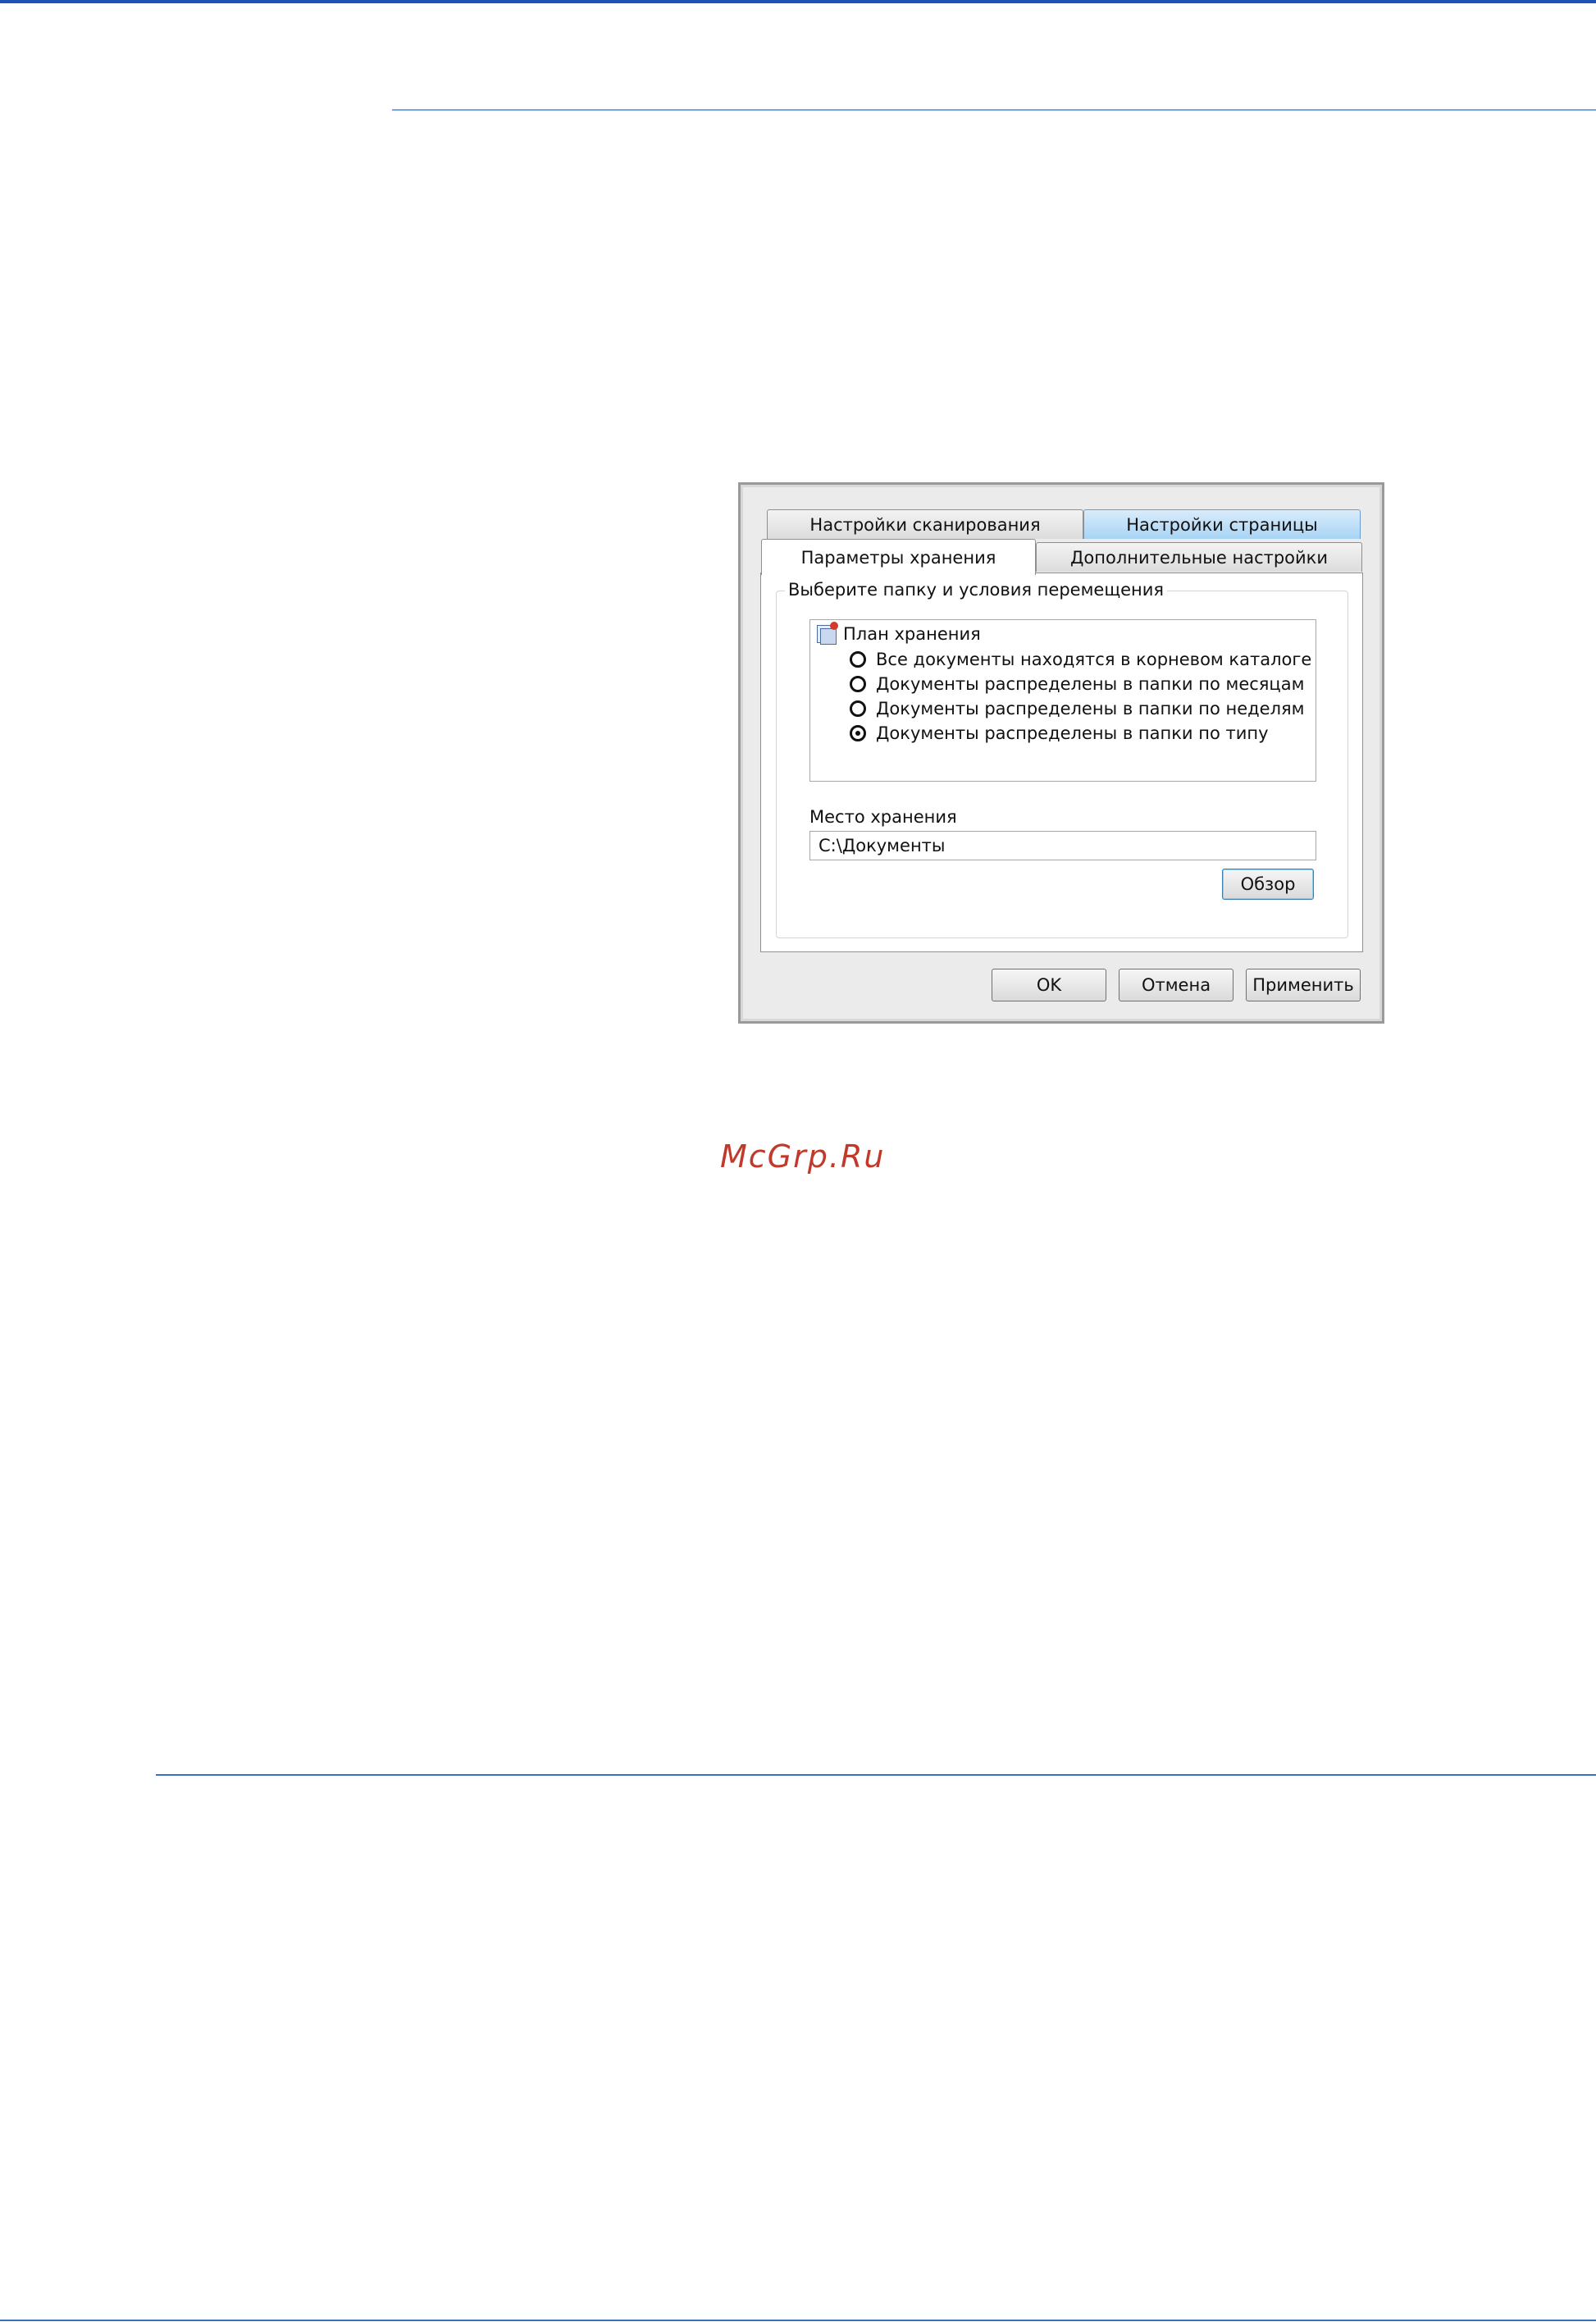  What do you see at coordinates (1303, 985) in the screenshot?
I see `apply-button: Применить` at bounding box center [1303, 985].